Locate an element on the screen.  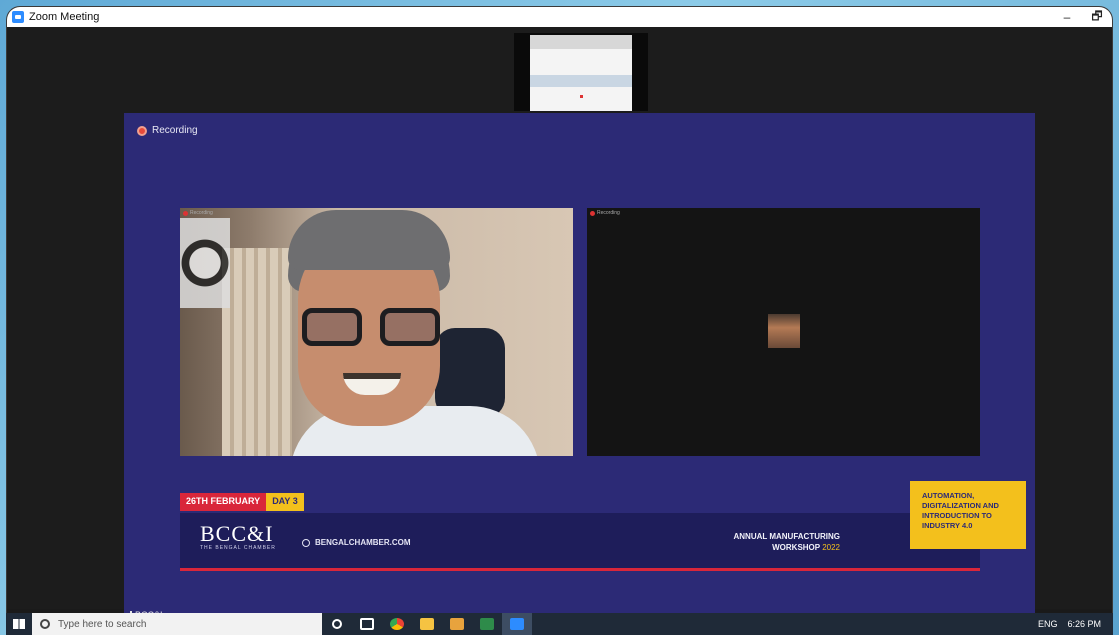
recording-label: Recording is located at coordinates (175, 130).